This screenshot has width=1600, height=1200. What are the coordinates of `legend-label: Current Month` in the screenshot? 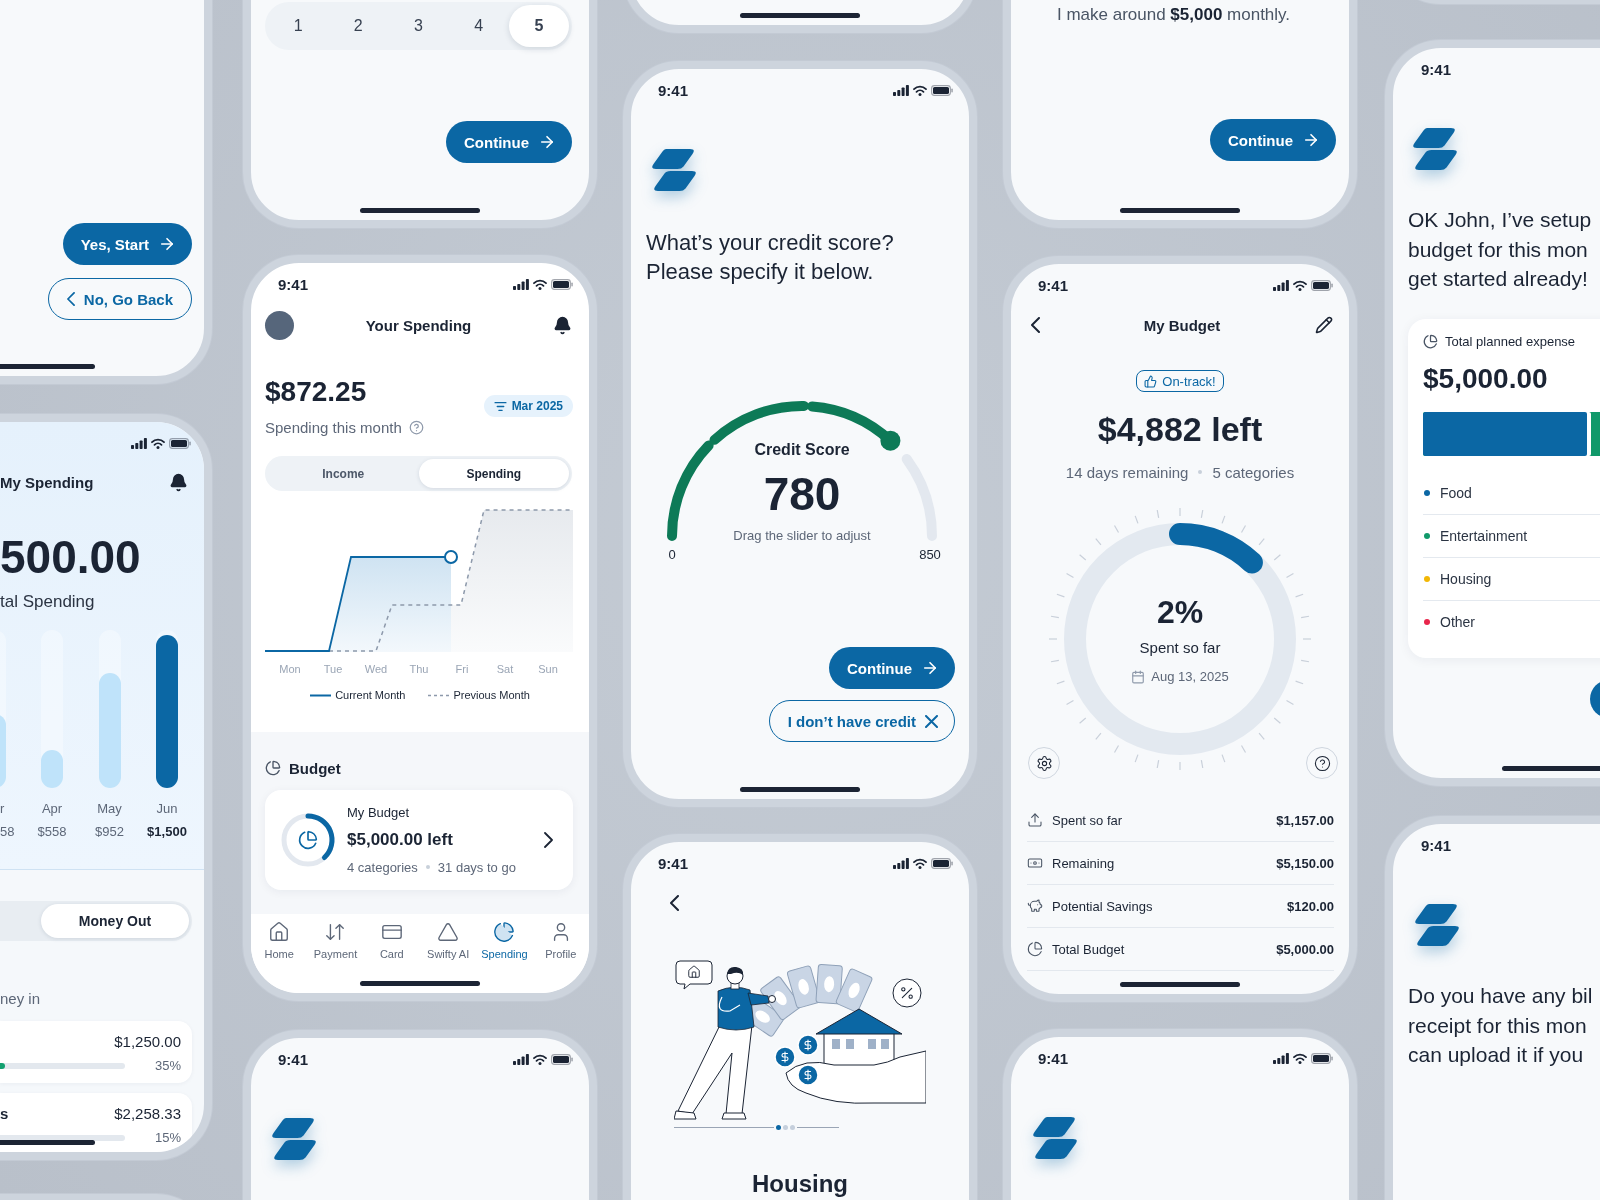 It's located at (370, 695).